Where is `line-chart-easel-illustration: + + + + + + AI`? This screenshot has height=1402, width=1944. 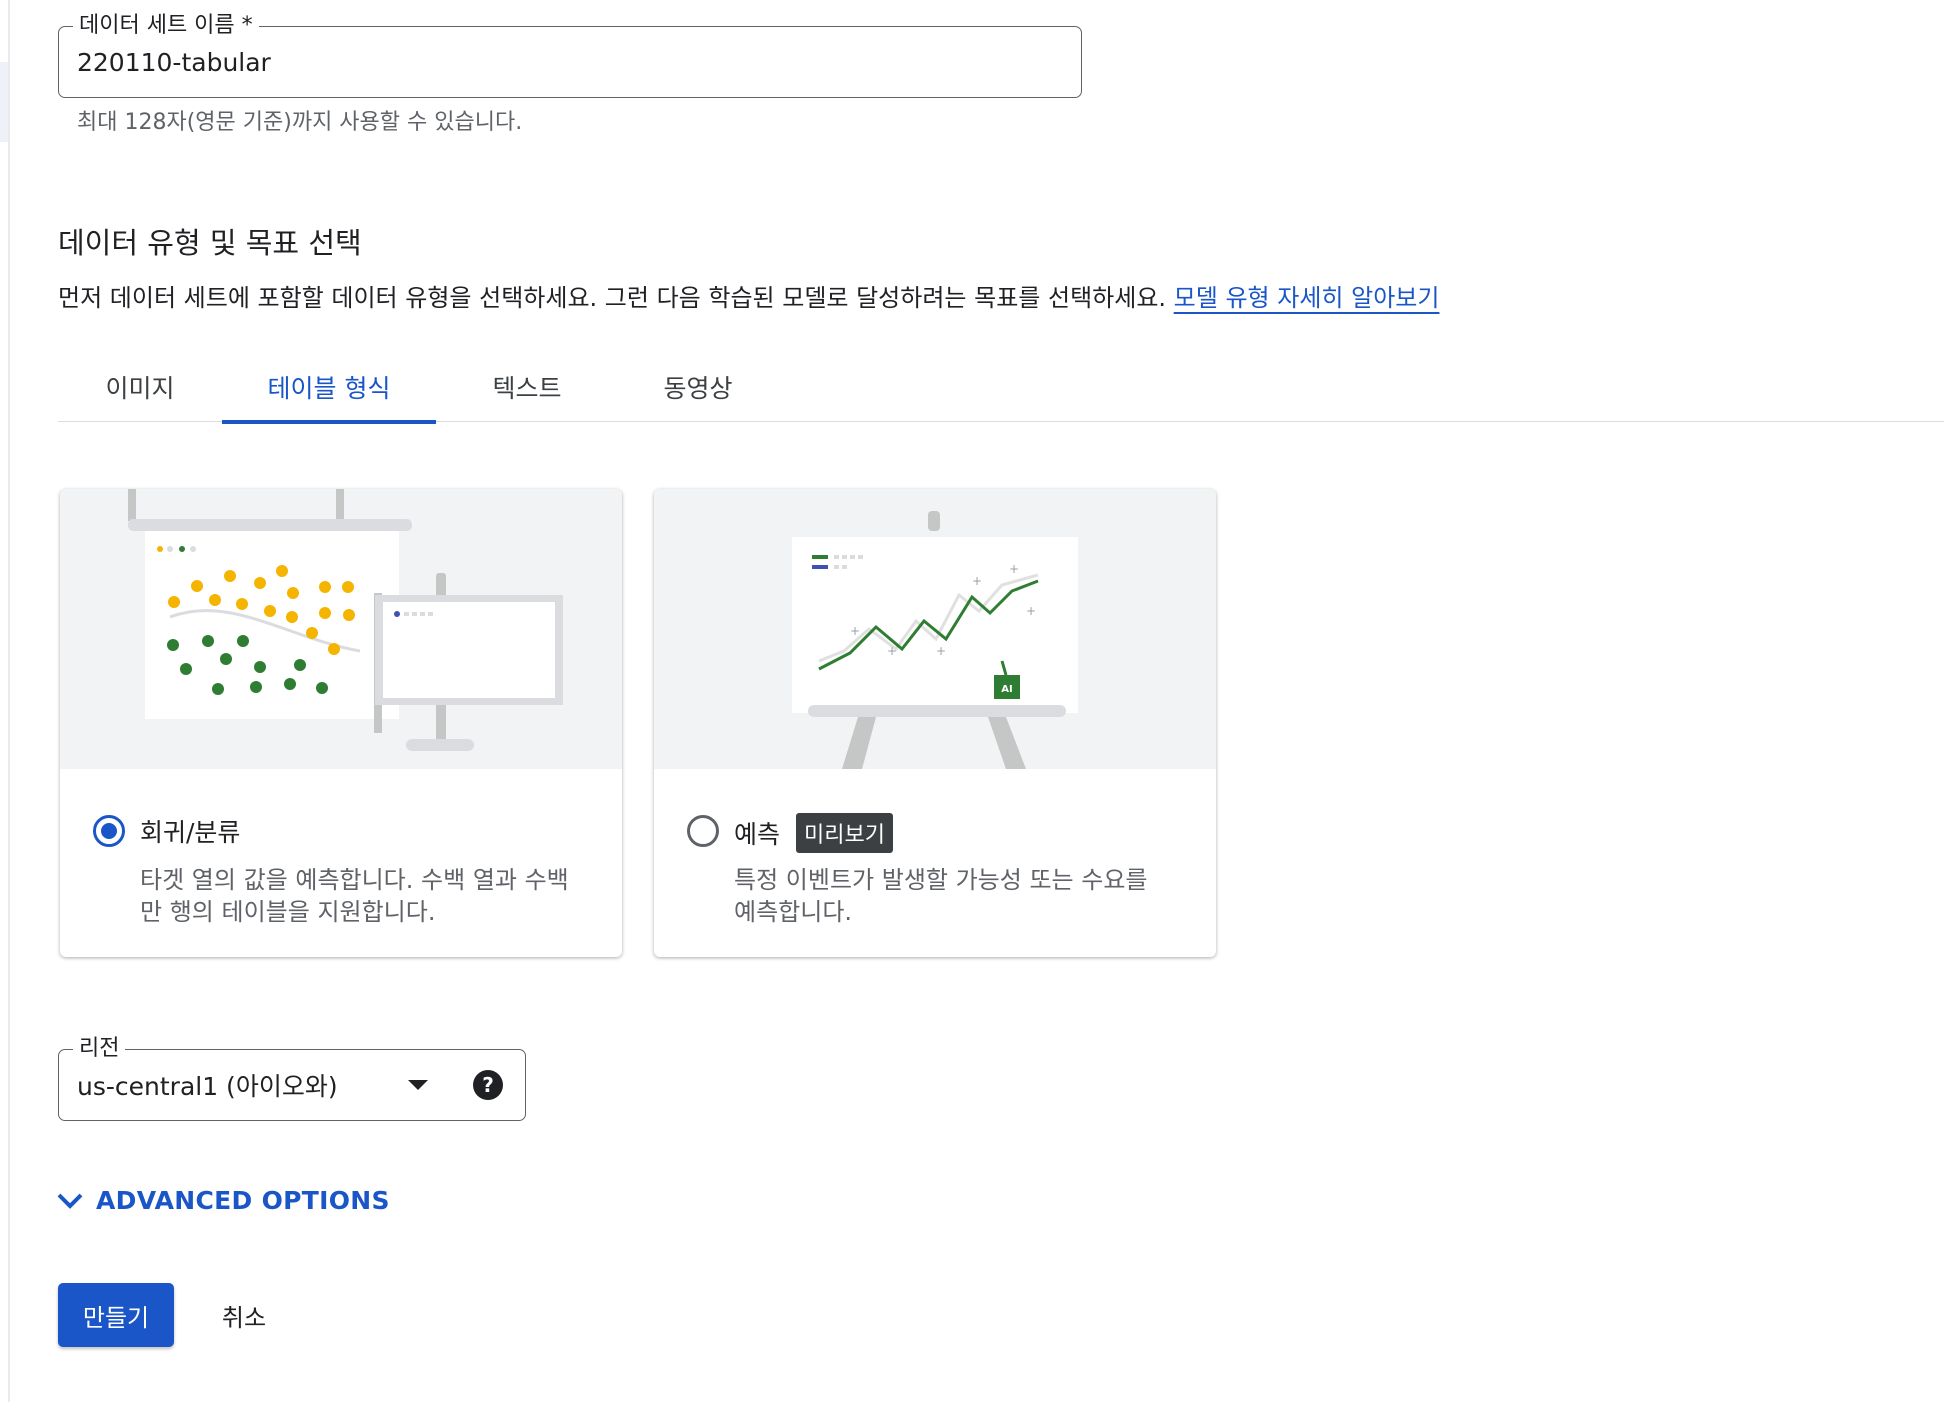 line-chart-easel-illustration: + + + + + + AI is located at coordinates (935, 640).